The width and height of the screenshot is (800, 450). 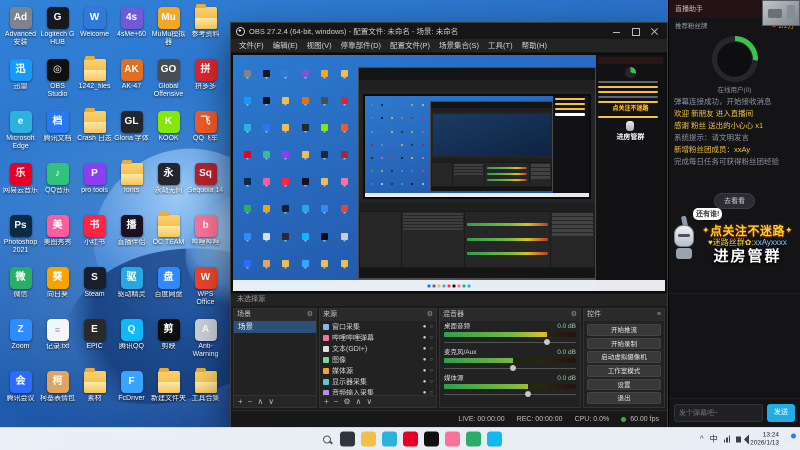 What do you see at coordinates (240, 402) in the screenshot?
I see `add-scene-icon: +` at bounding box center [240, 402].